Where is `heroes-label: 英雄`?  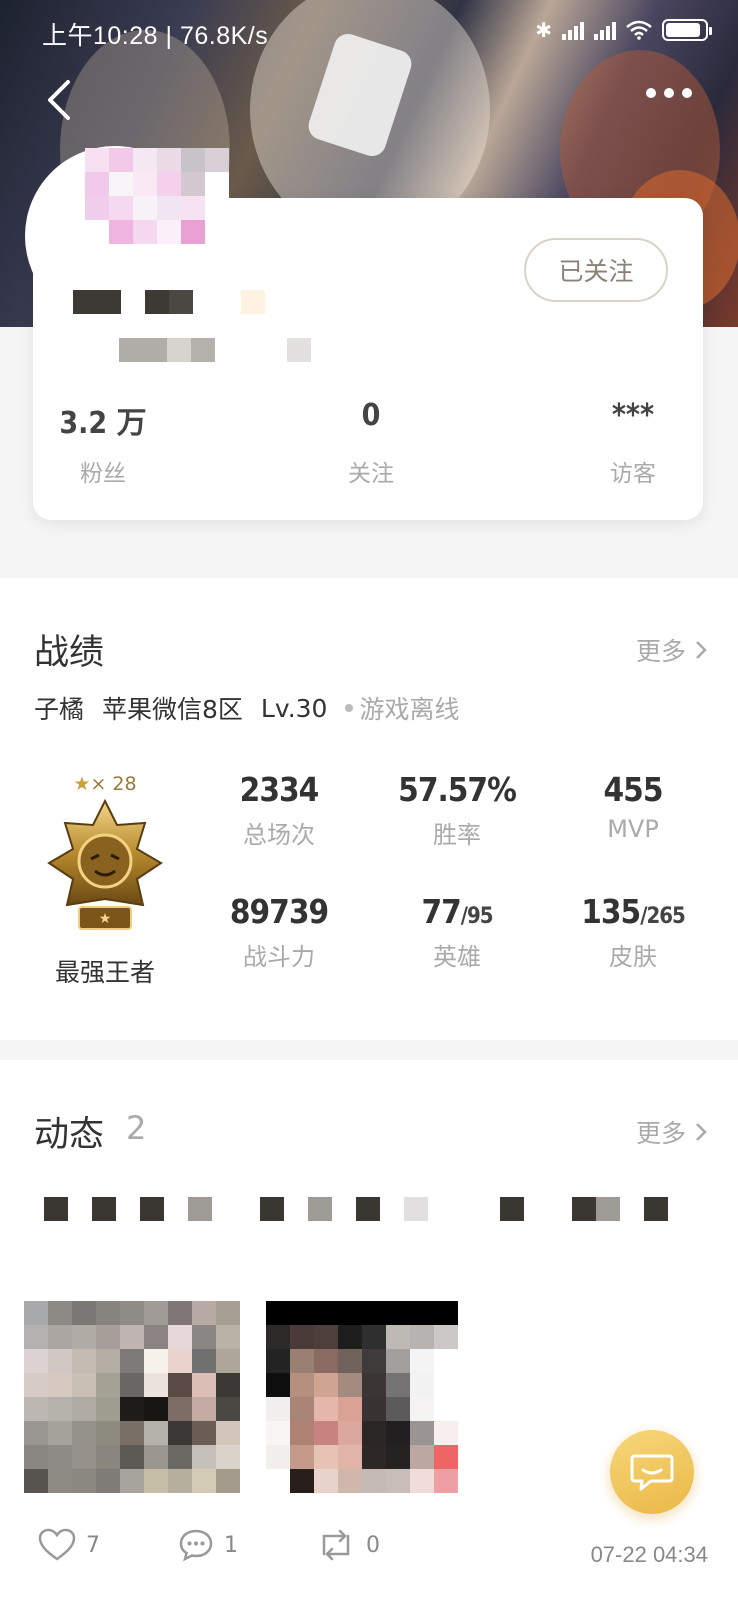
heroes-label: 英雄 is located at coordinates (457, 957).